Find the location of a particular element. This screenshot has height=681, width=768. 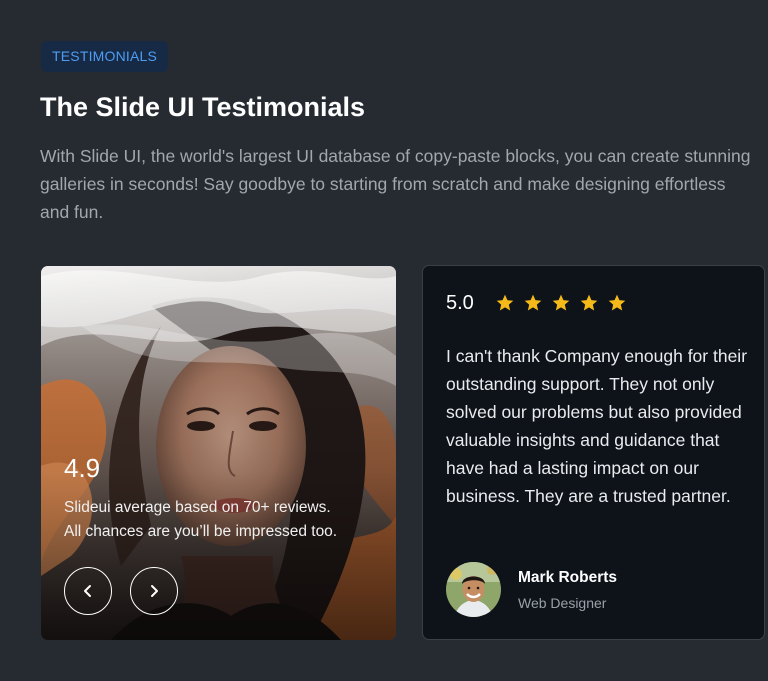

next-button is located at coordinates (154, 591).